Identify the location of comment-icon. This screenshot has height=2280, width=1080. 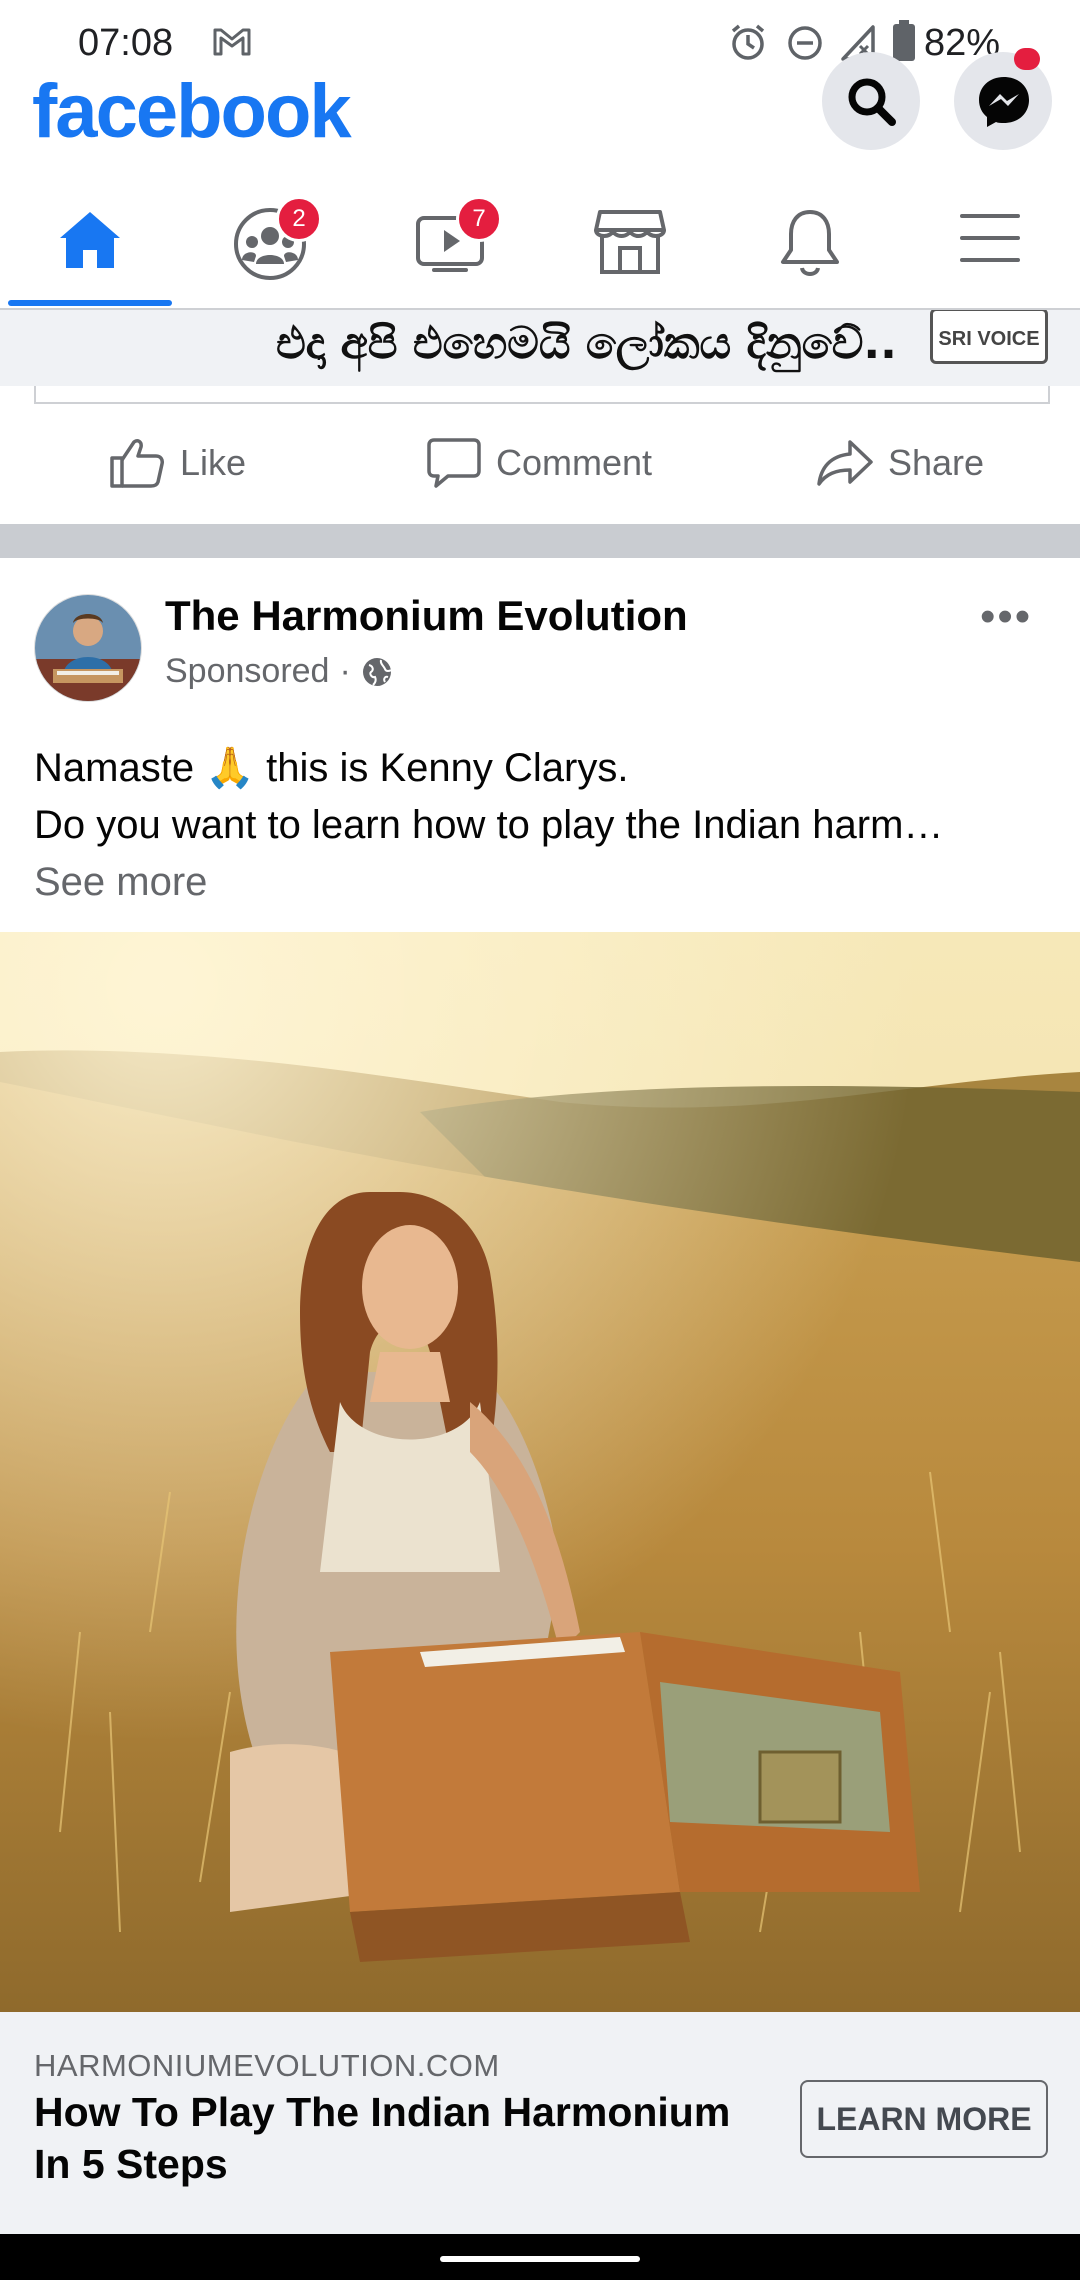
(454, 463).